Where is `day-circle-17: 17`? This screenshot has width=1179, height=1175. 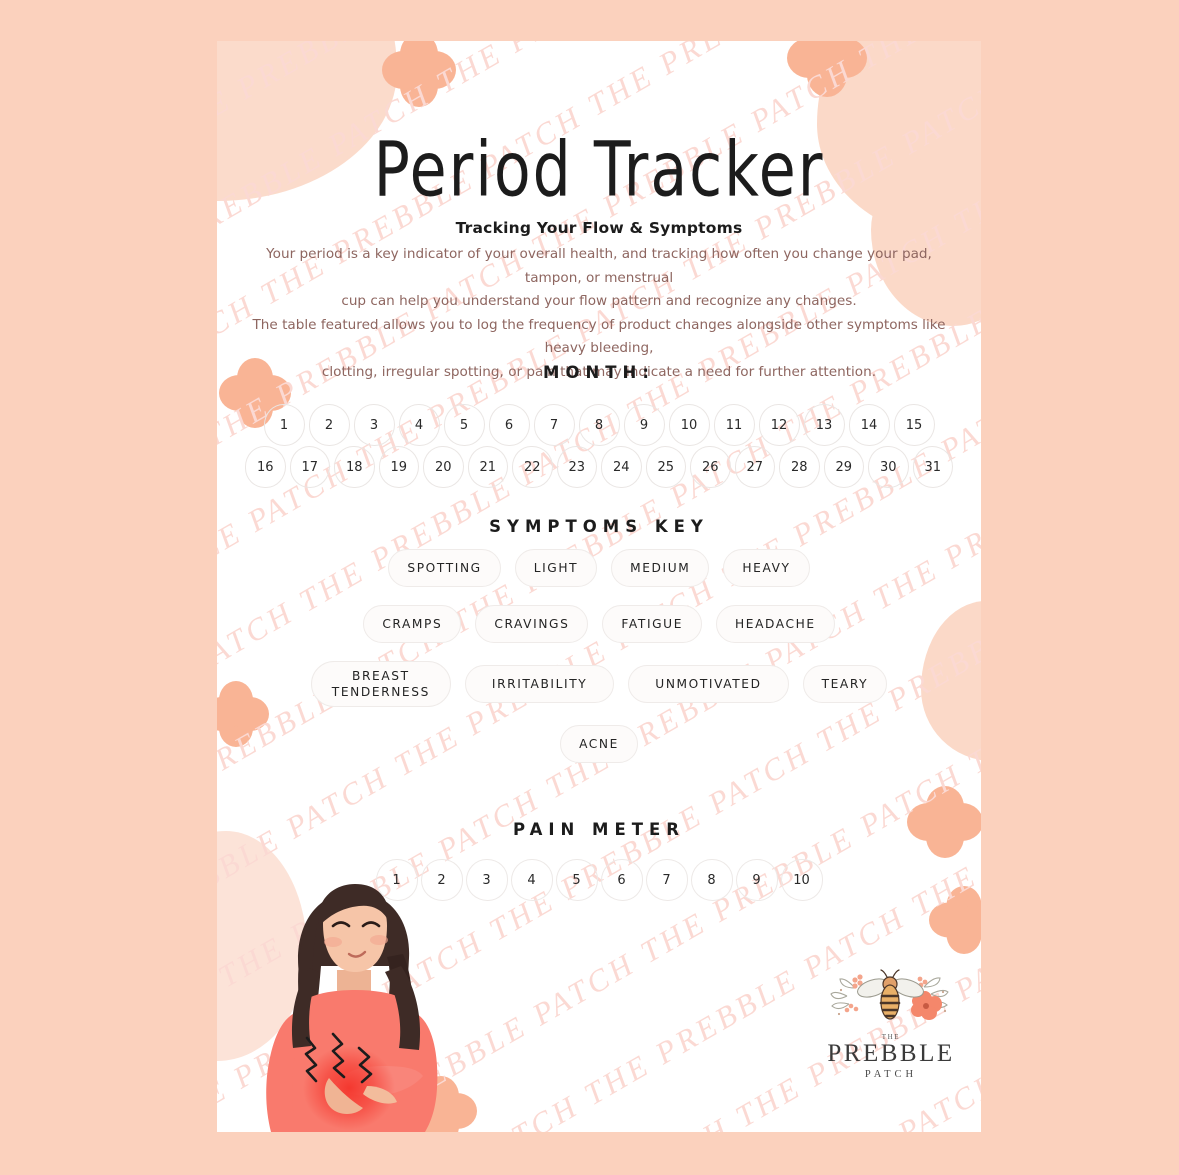
day-circle-17: 17 is located at coordinates (309, 467).